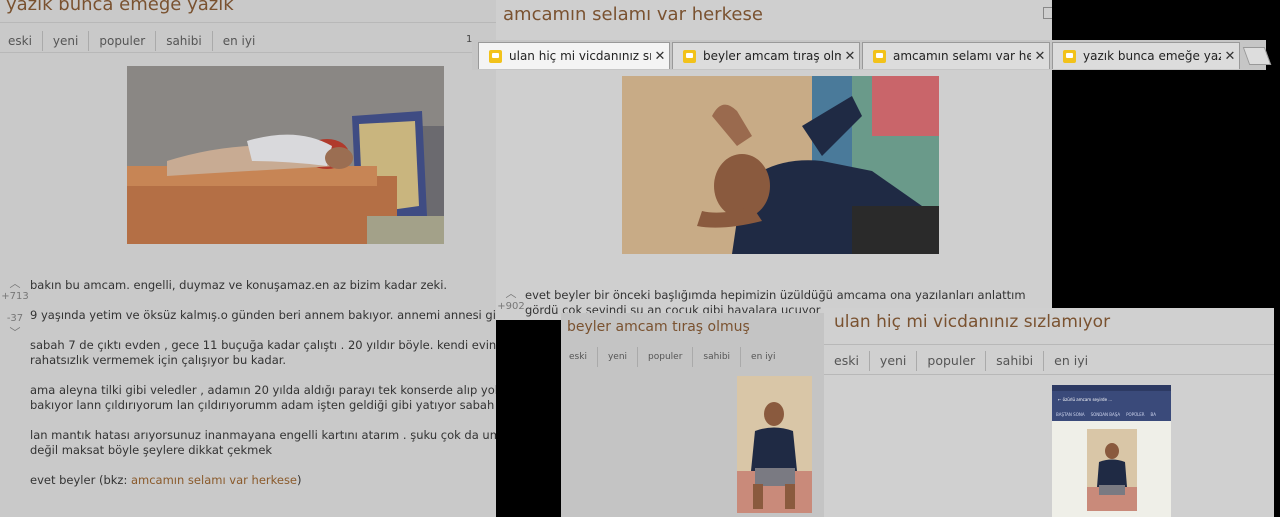 The width and height of the screenshot is (1280, 517). What do you see at coordinates (511, 306) in the screenshot?
I see `vote-up-count: +902` at bounding box center [511, 306].